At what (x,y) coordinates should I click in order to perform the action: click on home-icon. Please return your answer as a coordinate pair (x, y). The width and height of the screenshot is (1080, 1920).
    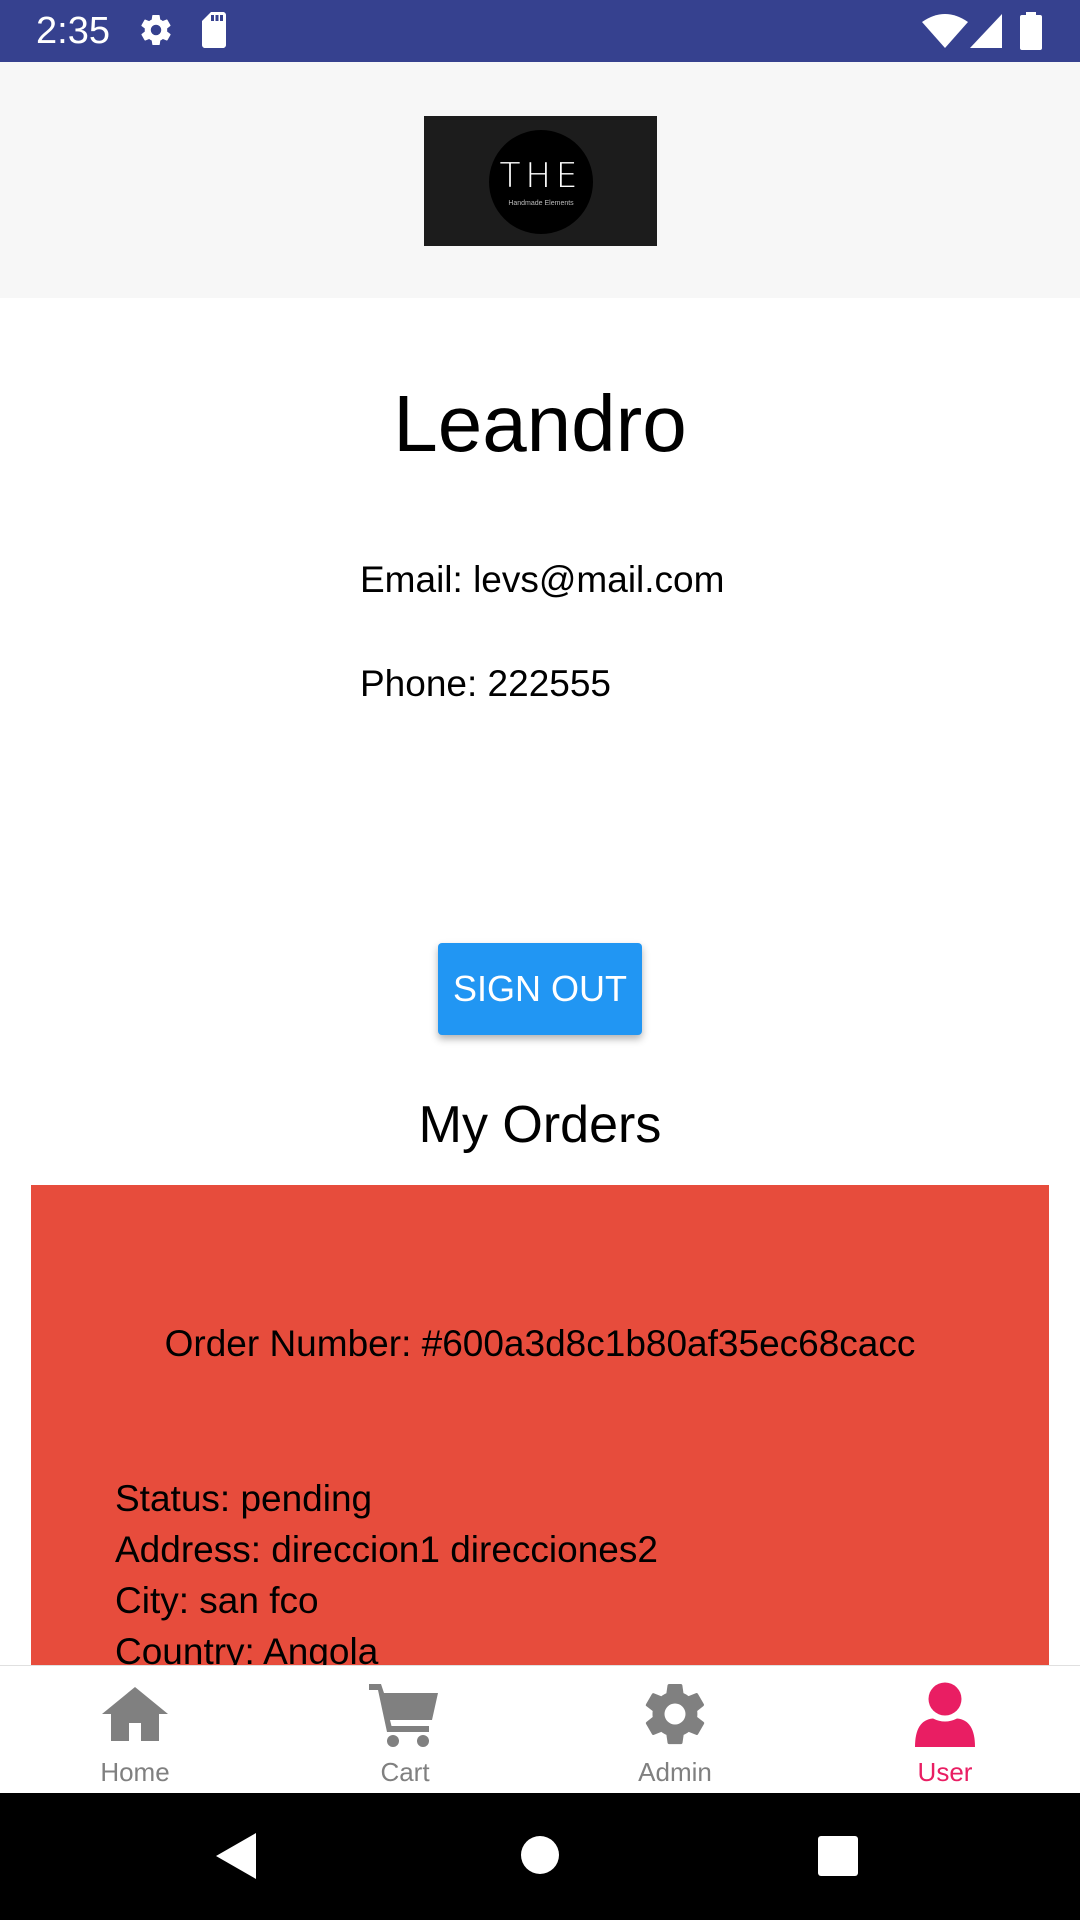
    Looking at the image, I should click on (135, 1714).